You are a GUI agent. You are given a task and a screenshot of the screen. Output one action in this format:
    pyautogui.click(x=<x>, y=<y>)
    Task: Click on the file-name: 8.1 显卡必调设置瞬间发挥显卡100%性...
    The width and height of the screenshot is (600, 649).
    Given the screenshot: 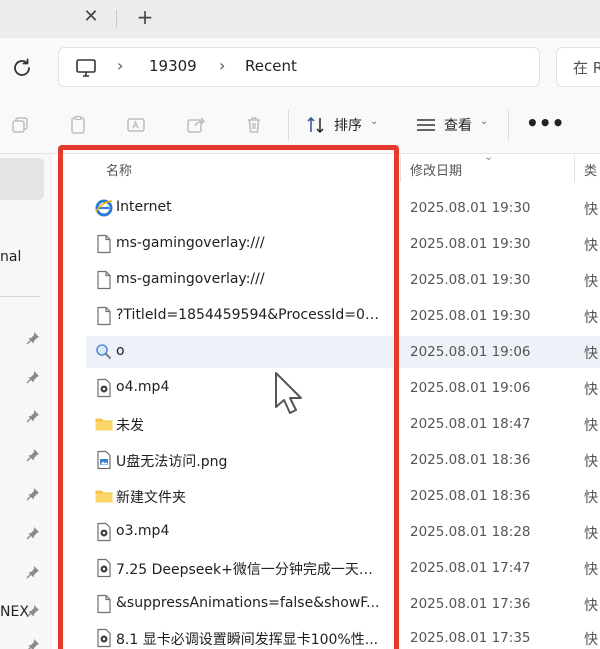 What is the action you would take?
    pyautogui.click(x=247, y=640)
    